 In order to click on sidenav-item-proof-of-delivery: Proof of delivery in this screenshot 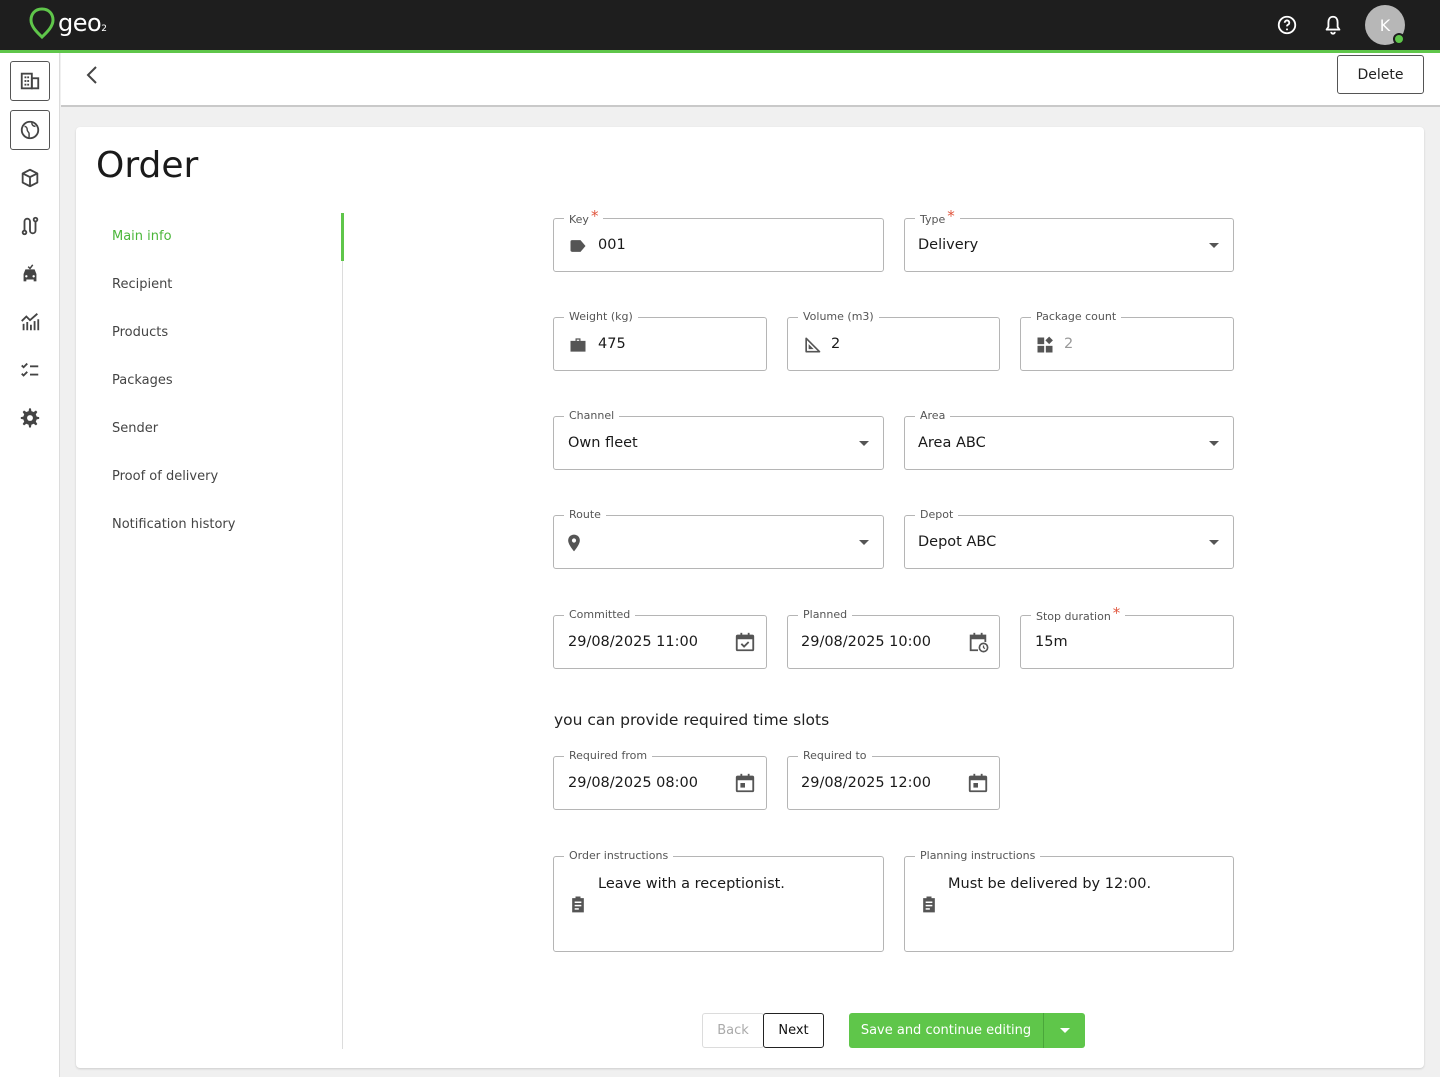, I will do `click(165, 476)`.